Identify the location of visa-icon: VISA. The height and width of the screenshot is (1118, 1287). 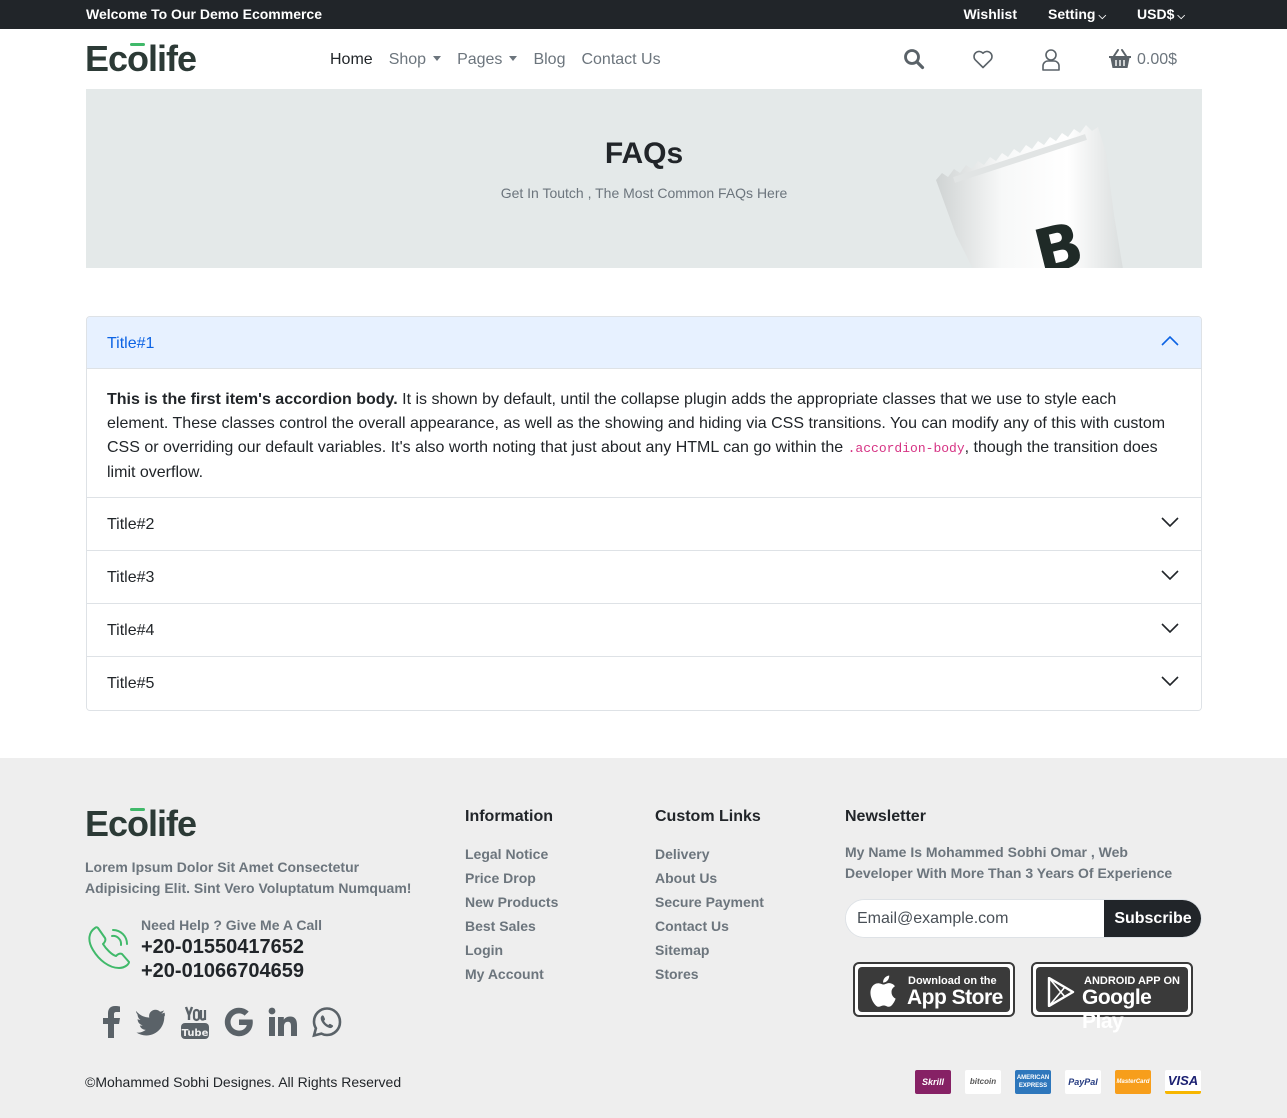
(1183, 1082).